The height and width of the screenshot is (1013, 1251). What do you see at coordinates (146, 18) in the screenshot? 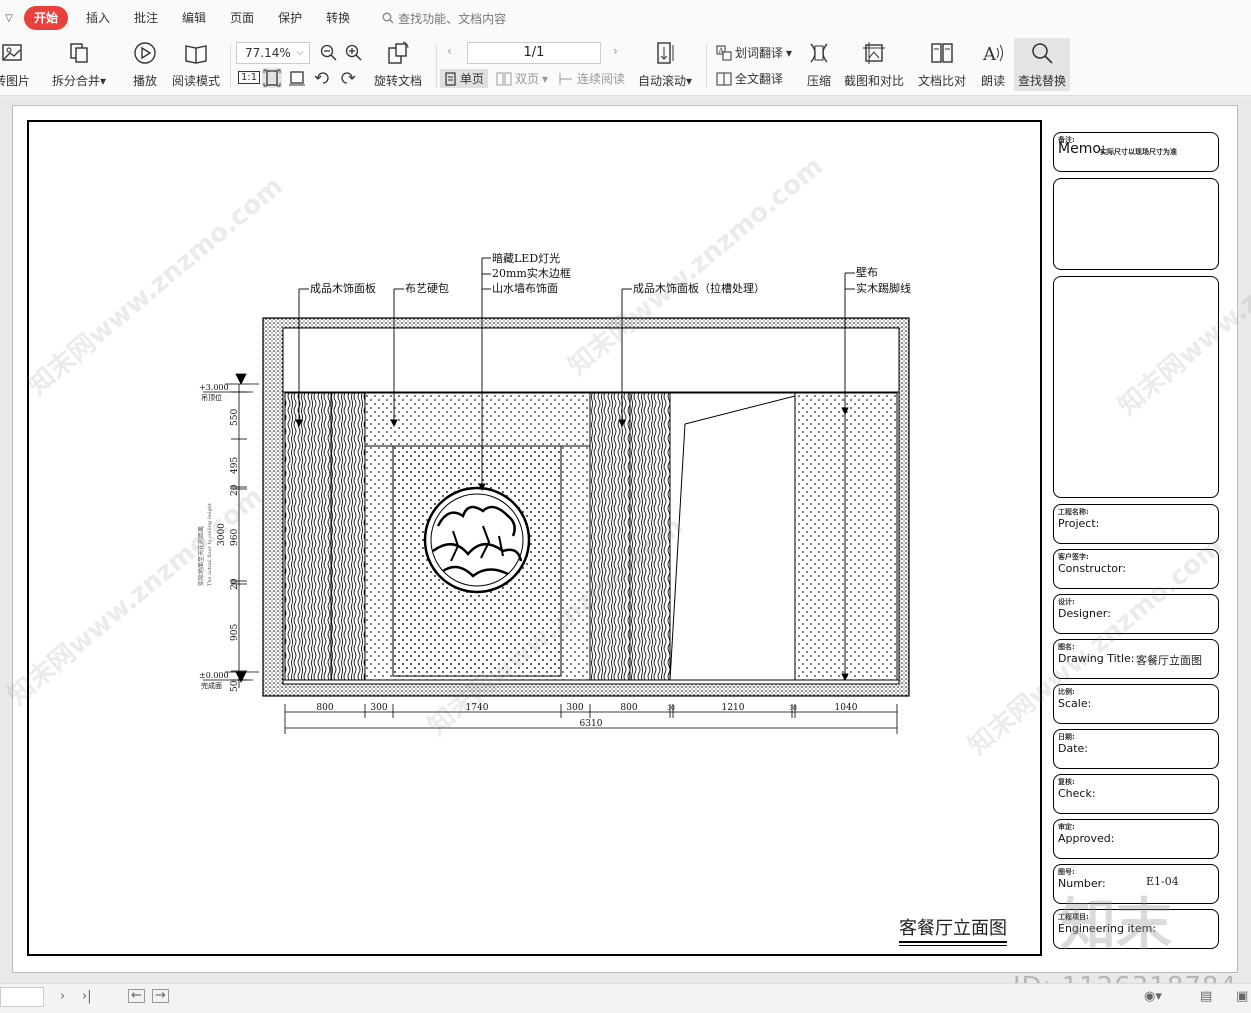
I see `tab-annotate: 批注` at bounding box center [146, 18].